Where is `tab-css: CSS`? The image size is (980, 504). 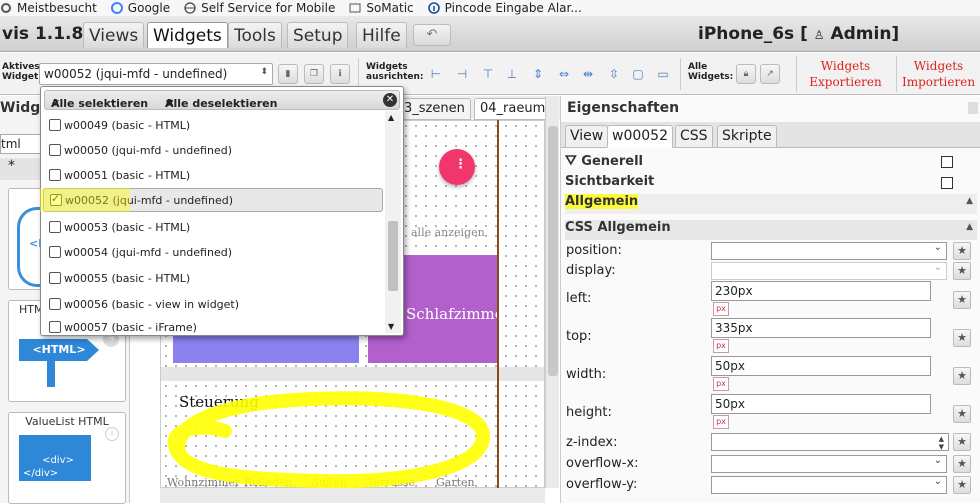
tab-css: CSS is located at coordinates (694, 136).